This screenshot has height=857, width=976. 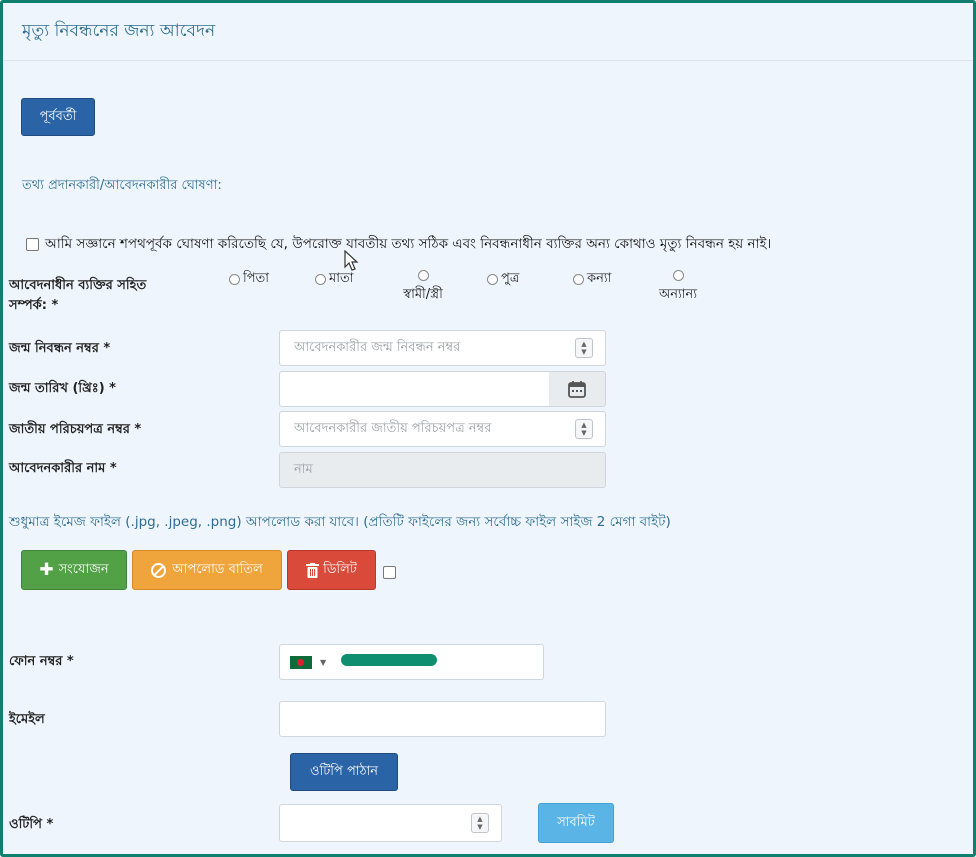 I want to click on radio-daughter, so click(x=578, y=279).